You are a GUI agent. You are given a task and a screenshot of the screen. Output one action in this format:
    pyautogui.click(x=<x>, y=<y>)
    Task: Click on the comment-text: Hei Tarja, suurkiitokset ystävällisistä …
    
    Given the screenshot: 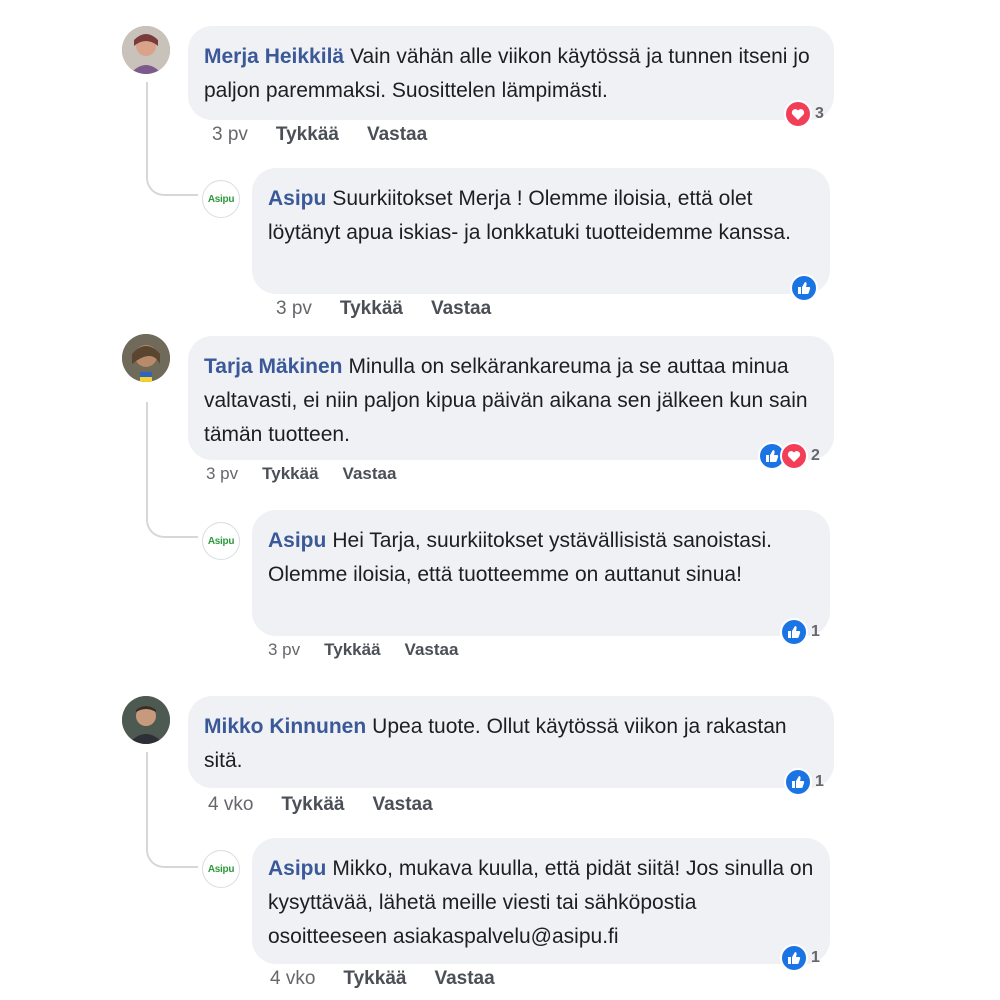 What is the action you would take?
    pyautogui.click(x=520, y=557)
    